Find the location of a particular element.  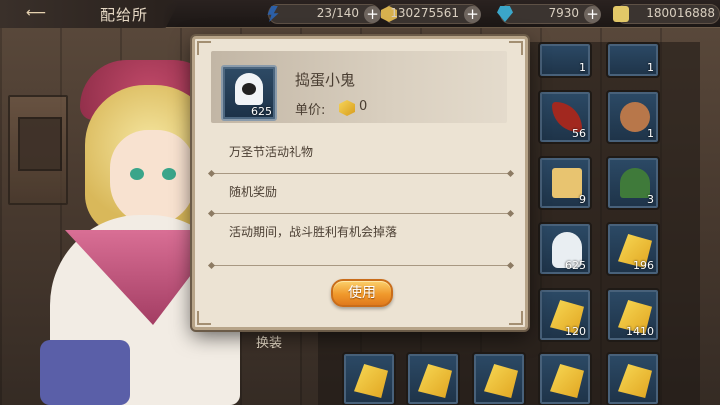

description-line: 随机奖励 is located at coordinates (253, 192).